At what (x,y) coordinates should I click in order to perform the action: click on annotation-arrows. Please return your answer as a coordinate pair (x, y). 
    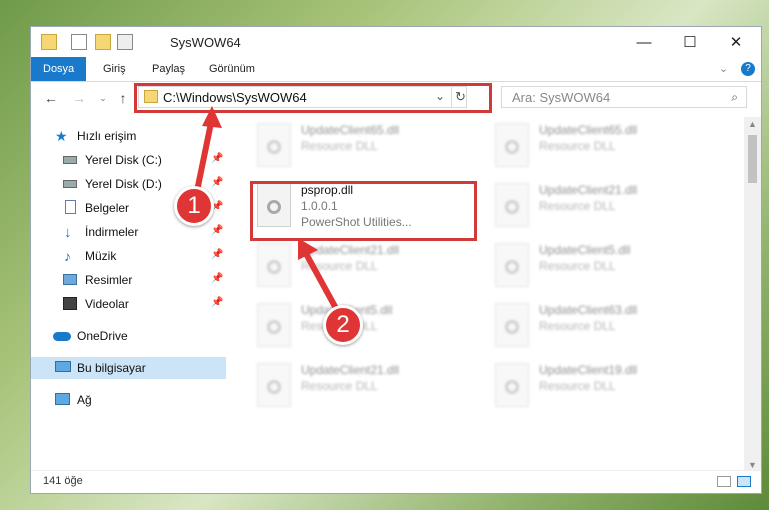
    Looking at the image, I should click on (267, 210).